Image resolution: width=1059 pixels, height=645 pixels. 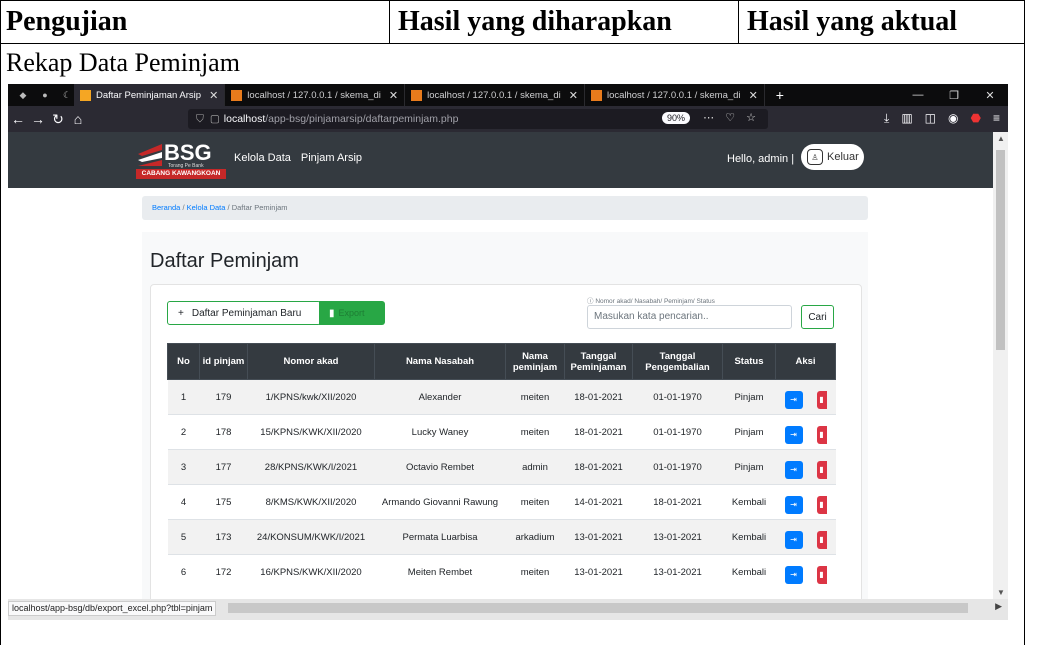 What do you see at coordinates (942, 118) in the screenshot?
I see `toolbar-icons: ⤓ ▥ ◫ ◉ ⬣ ≡` at bounding box center [942, 118].